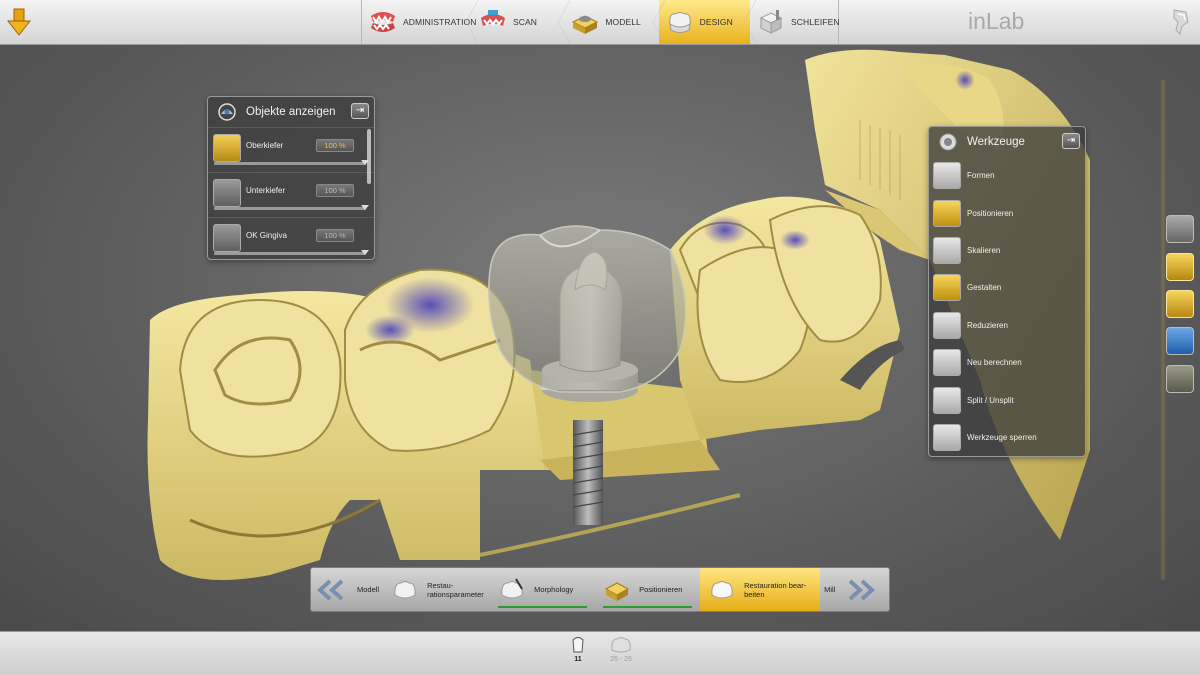 This screenshot has height=675, width=1200. Describe the element at coordinates (1180, 267) in the screenshot. I see `tools-toggle-icon` at that location.